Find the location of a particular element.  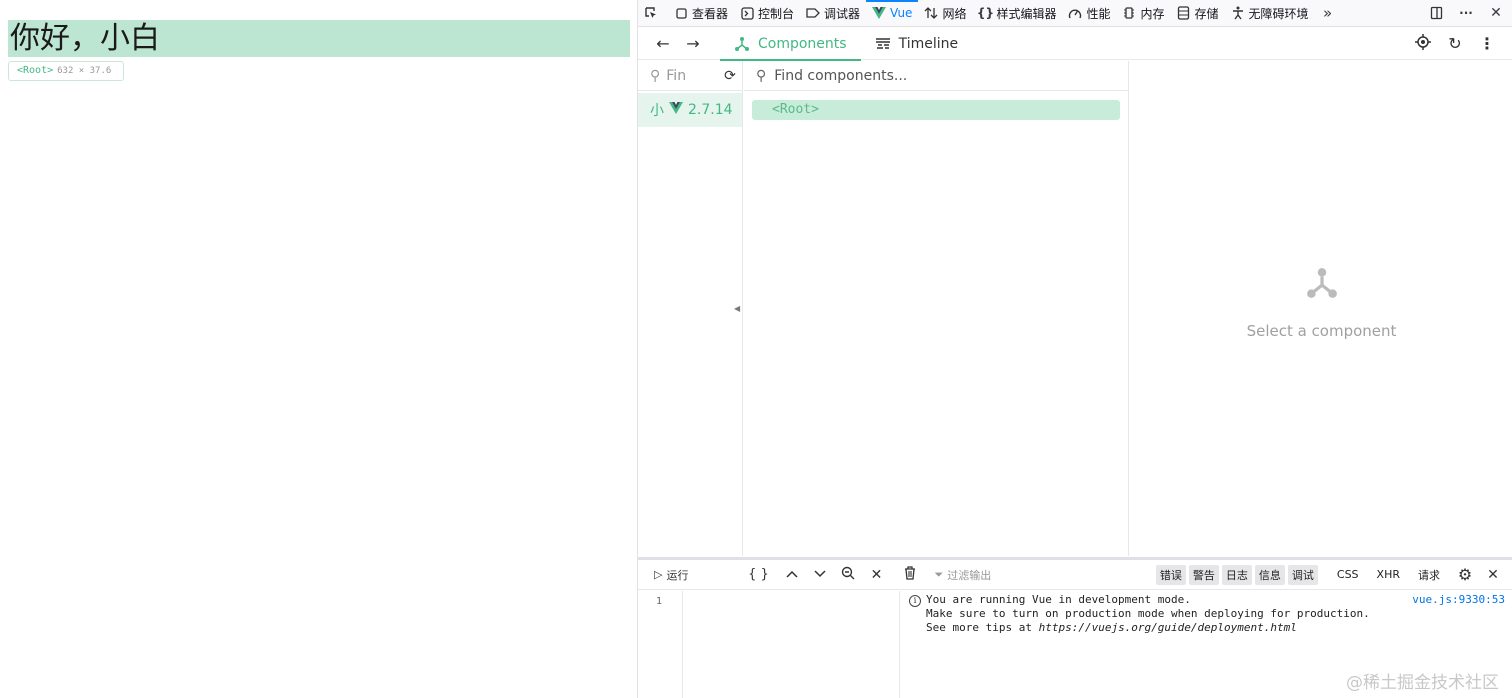

tab-storage: 存储 is located at coordinates (1198, 13).